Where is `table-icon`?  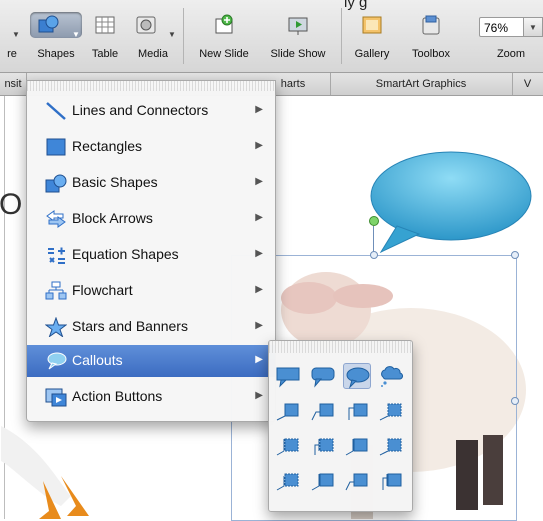 table-icon is located at coordinates (105, 25).